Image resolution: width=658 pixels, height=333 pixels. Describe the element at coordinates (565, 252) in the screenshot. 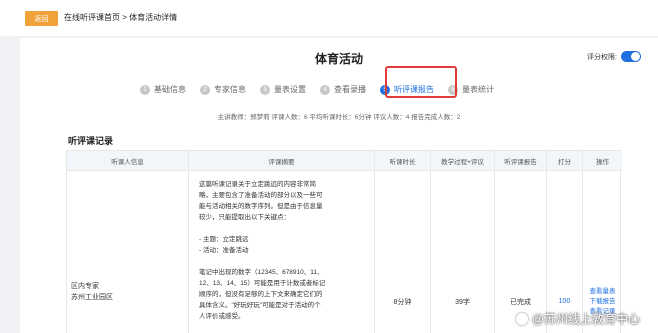

I see `cell-score: 100` at that location.